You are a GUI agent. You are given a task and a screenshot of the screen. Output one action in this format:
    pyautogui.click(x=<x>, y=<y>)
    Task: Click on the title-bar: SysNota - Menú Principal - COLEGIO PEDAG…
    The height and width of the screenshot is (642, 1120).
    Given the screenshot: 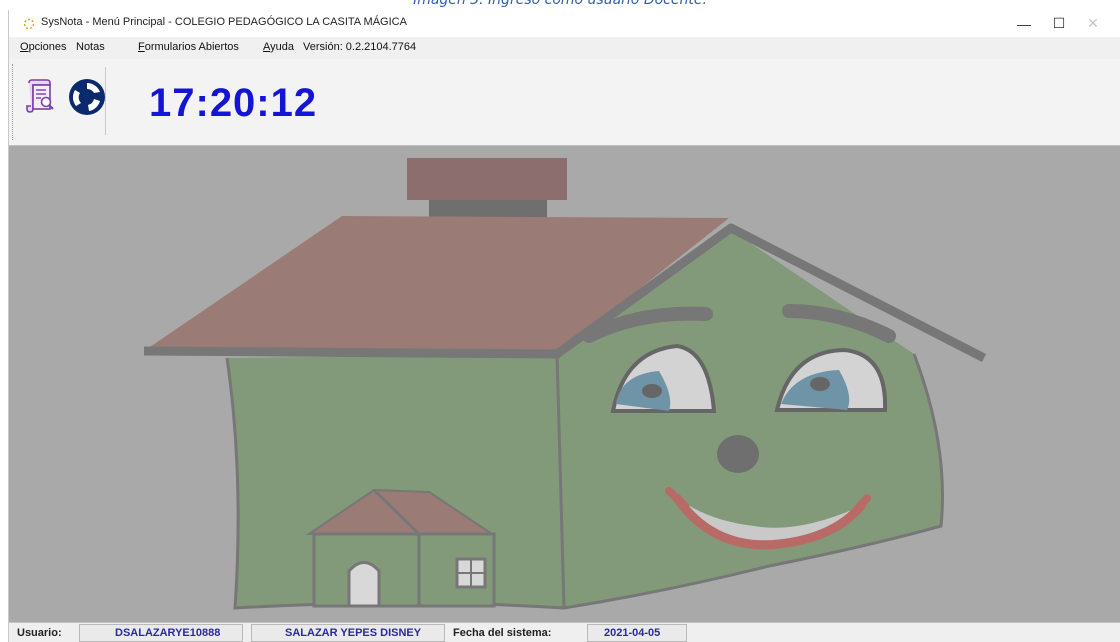 What is the action you would take?
    pyautogui.click(x=564, y=23)
    